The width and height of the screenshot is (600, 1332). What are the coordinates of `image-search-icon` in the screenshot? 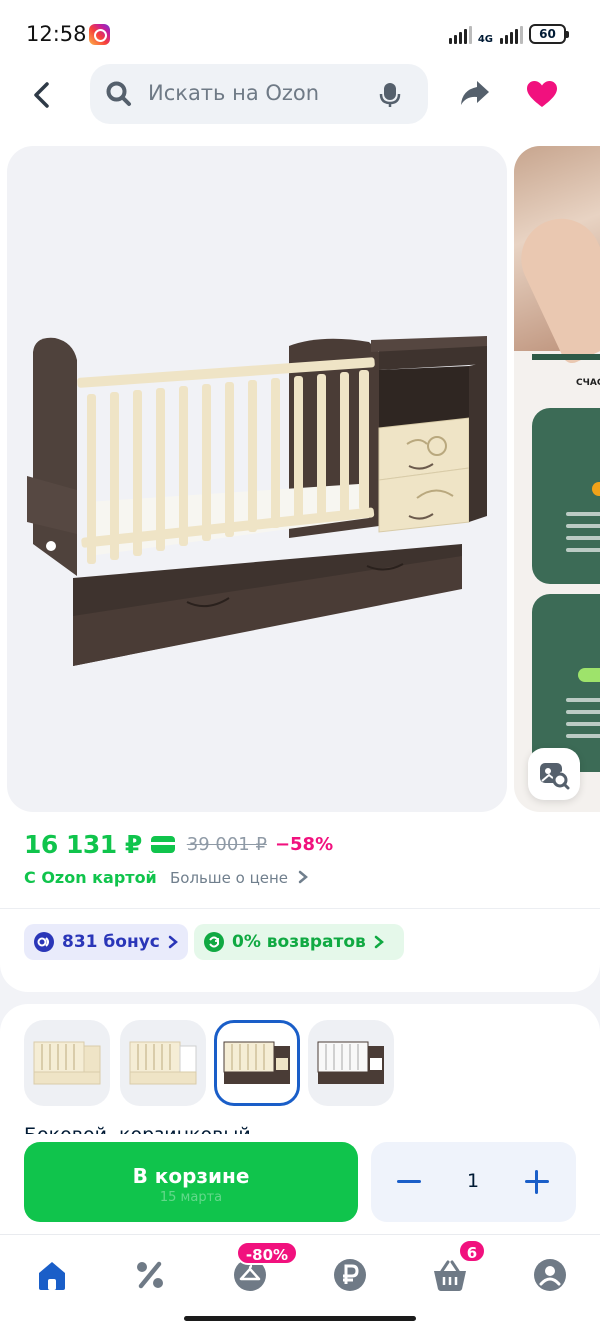 It's located at (555, 776).